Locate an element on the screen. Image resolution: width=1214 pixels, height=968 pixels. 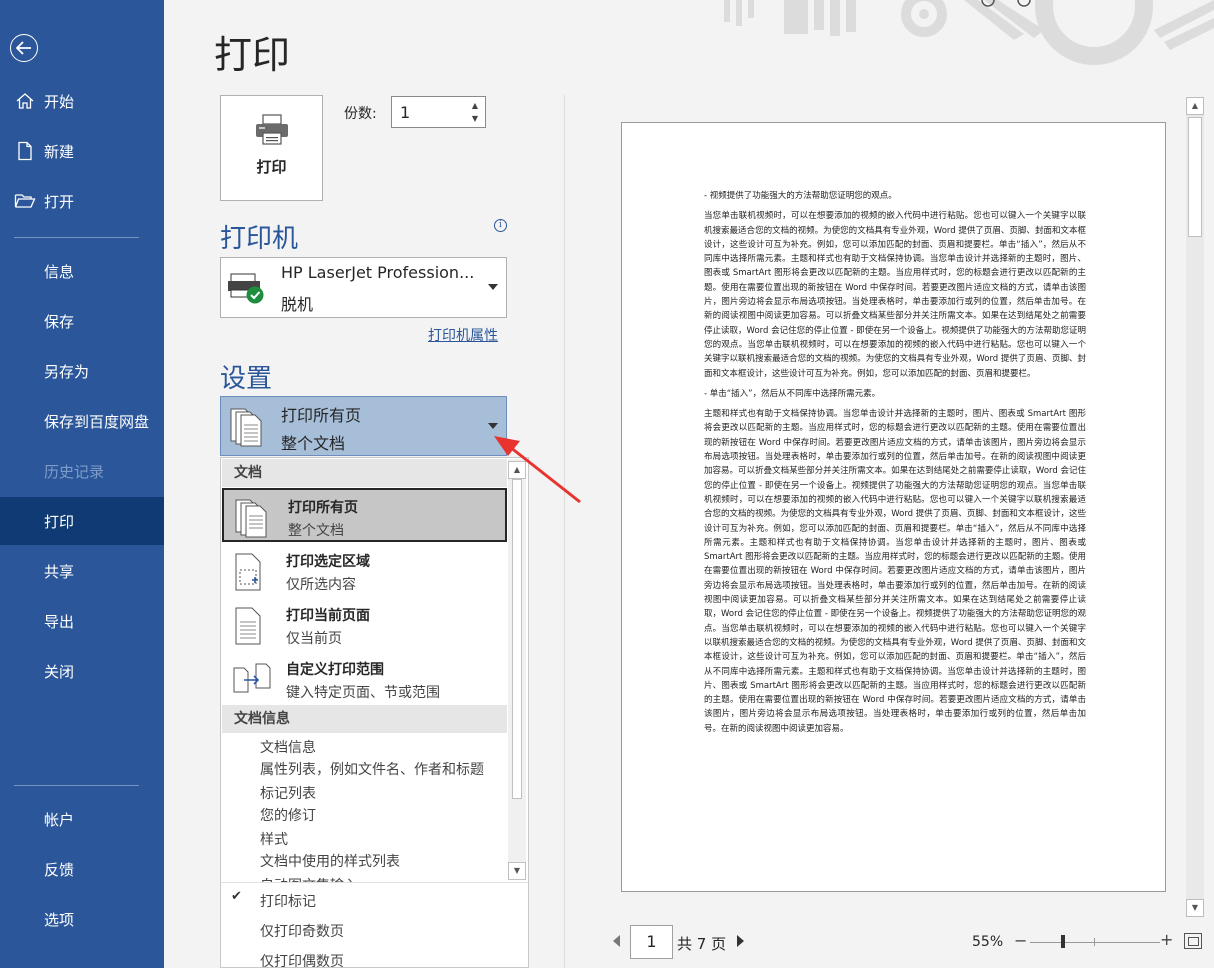
preview-scrollbar: ▲ ▼ is located at coordinates (1195, 507).